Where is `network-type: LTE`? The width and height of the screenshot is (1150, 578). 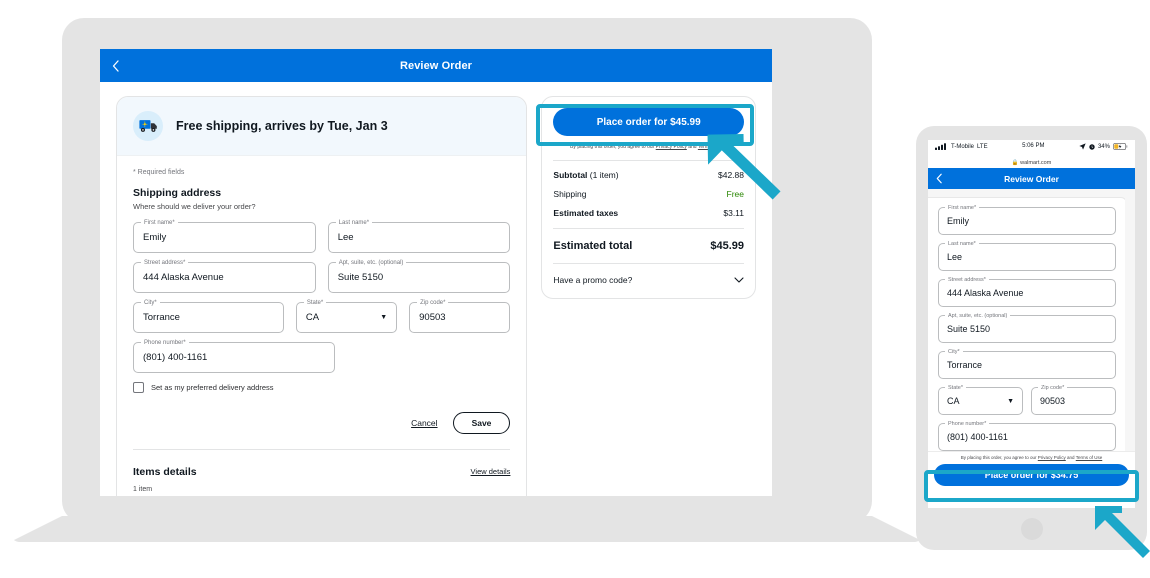 network-type: LTE is located at coordinates (982, 146).